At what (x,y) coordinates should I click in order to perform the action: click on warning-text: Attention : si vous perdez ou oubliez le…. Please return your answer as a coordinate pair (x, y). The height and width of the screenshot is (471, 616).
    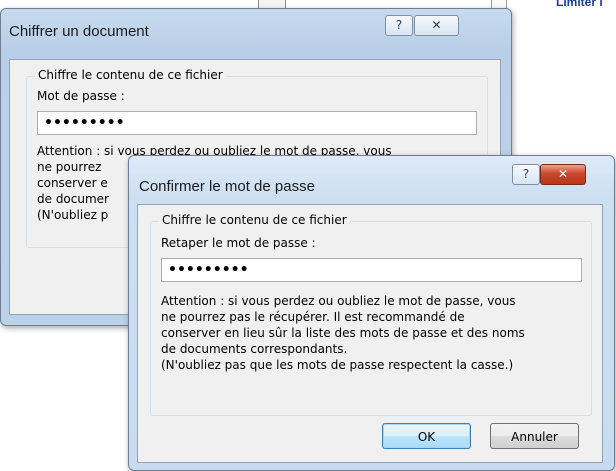
    Looking at the image, I should click on (343, 333).